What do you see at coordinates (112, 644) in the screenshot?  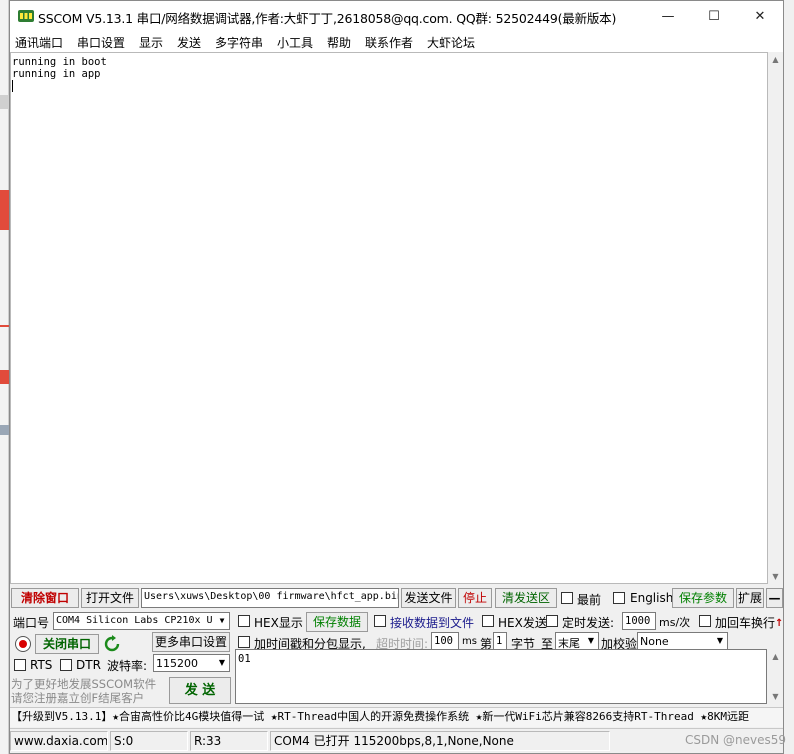 I see `refresh-icon` at bounding box center [112, 644].